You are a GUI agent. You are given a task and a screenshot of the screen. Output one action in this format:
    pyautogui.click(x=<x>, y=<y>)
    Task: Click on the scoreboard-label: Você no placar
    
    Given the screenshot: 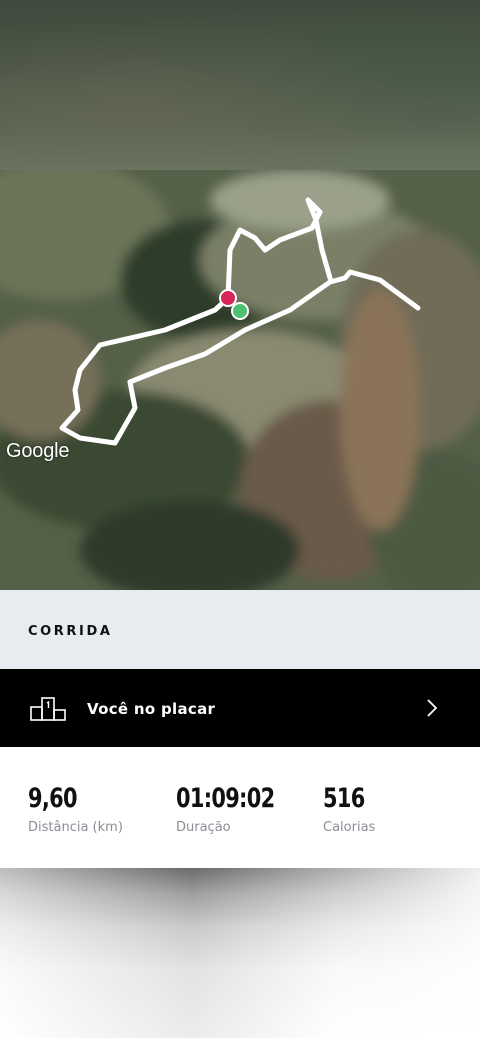 What is the action you would take?
    pyautogui.click(x=151, y=709)
    